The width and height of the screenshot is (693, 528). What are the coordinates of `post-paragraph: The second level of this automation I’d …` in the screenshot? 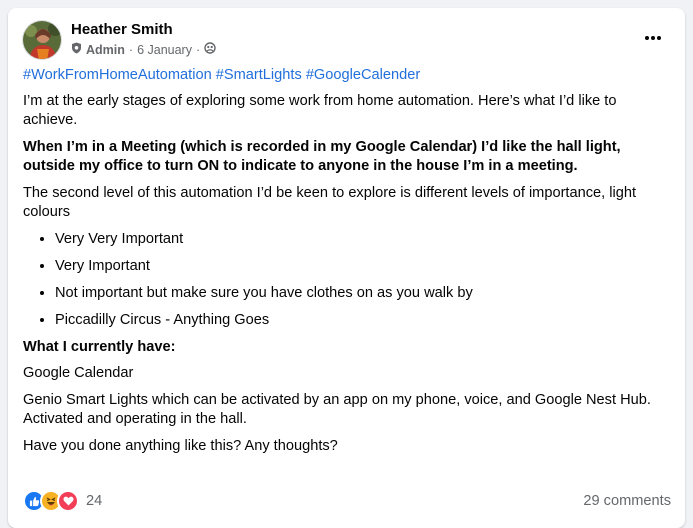 It's located at (330, 202).